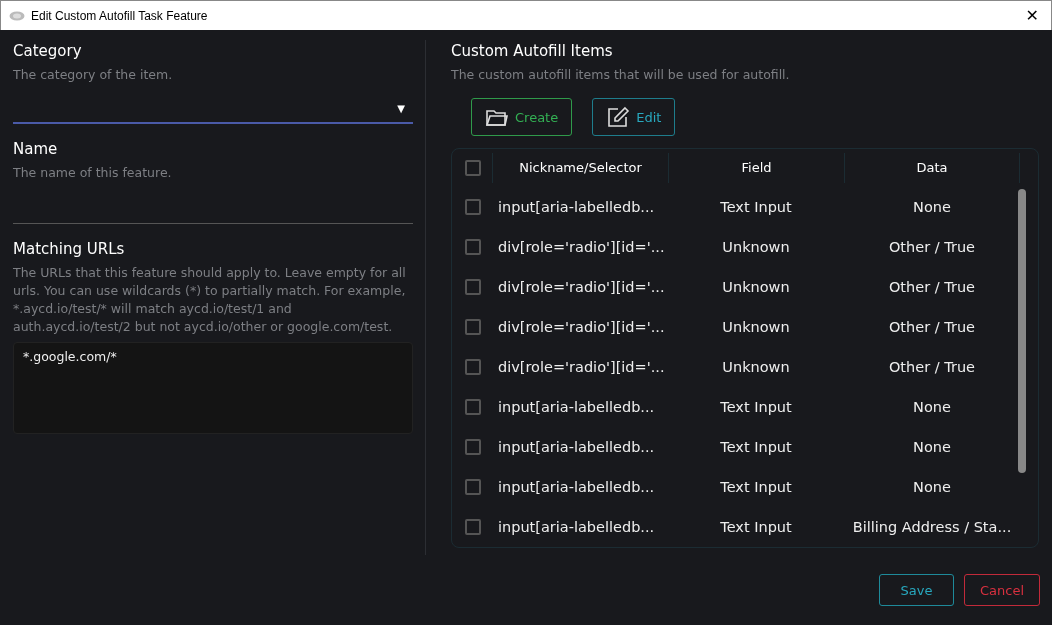 The image size is (1052, 625). Describe the element at coordinates (93, 173) in the screenshot. I see `field-description: The name of this feature.` at that location.